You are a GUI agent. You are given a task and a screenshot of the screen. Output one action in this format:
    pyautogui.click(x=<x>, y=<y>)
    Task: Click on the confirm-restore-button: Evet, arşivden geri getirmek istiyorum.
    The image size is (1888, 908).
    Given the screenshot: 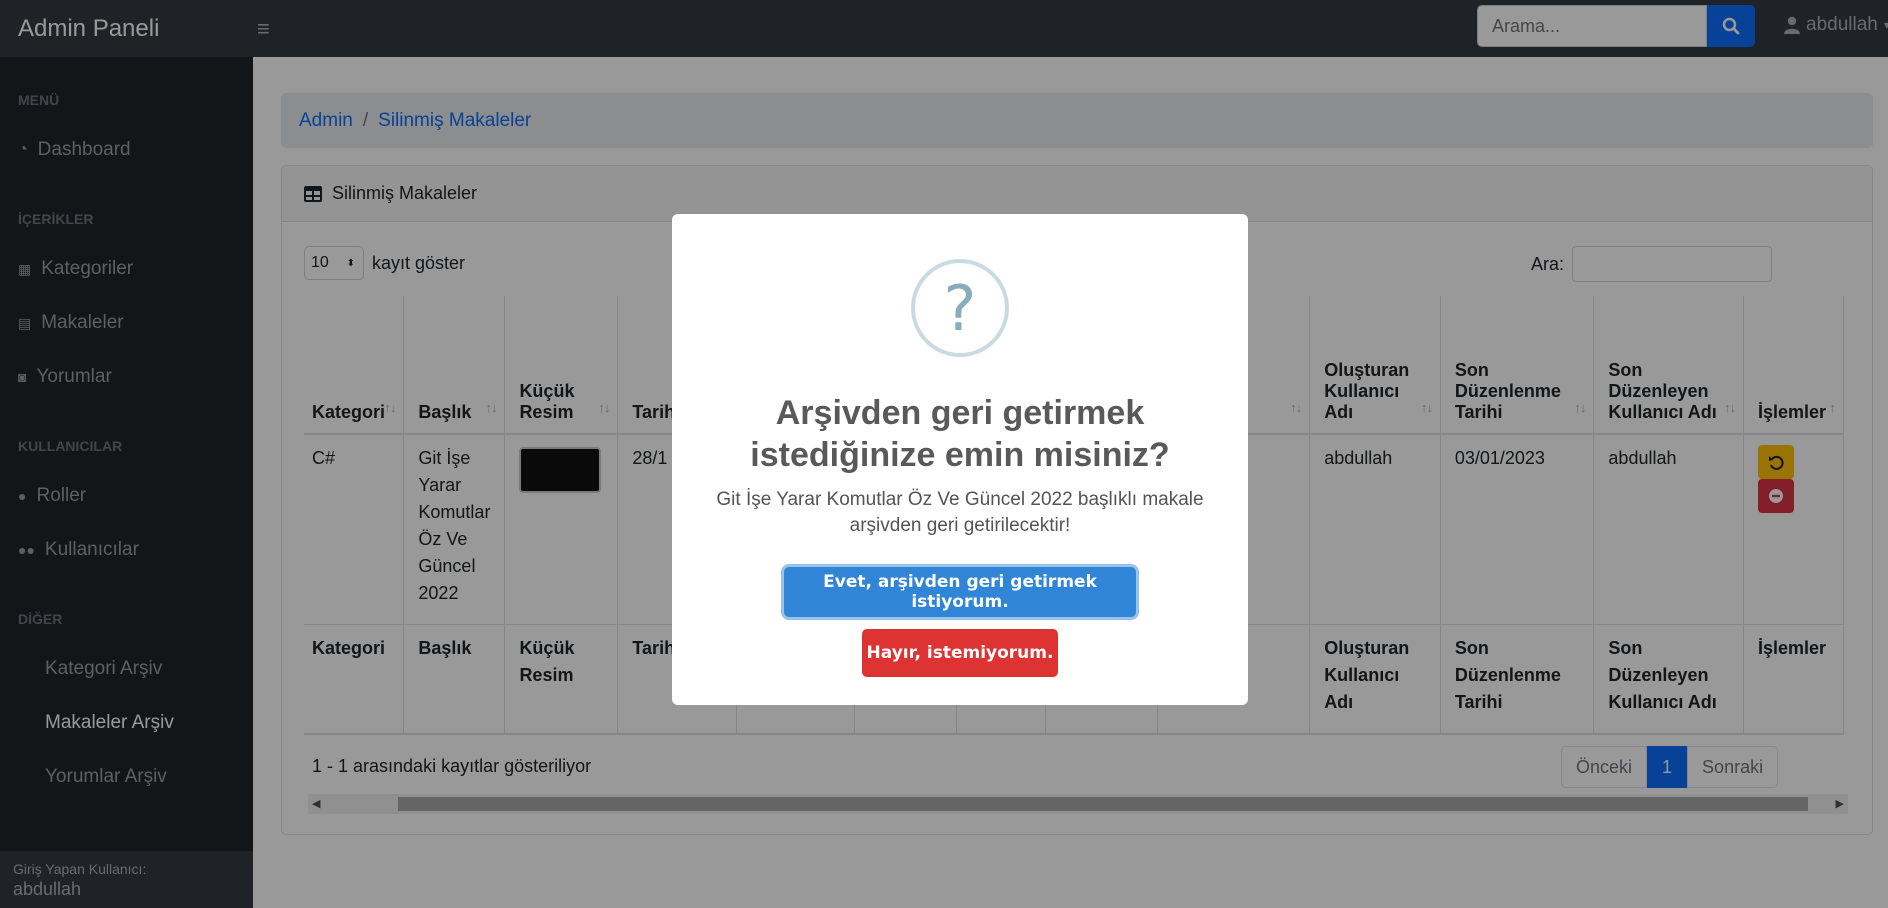 What is the action you would take?
    pyautogui.click(x=960, y=592)
    